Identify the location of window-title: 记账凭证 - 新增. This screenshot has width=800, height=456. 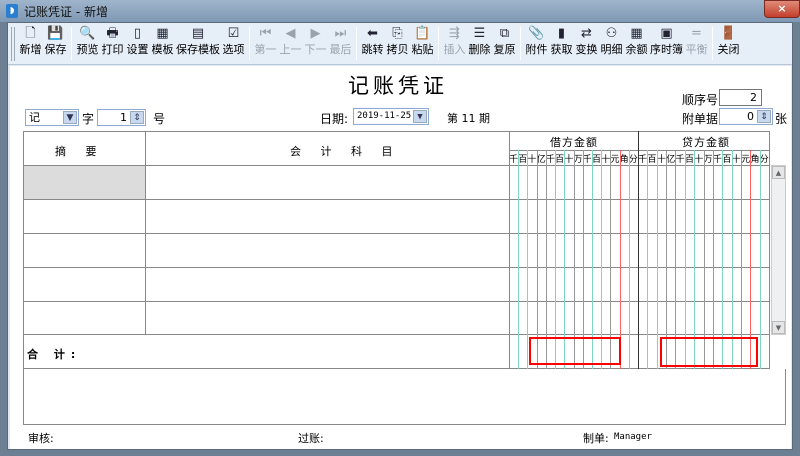
(66, 12).